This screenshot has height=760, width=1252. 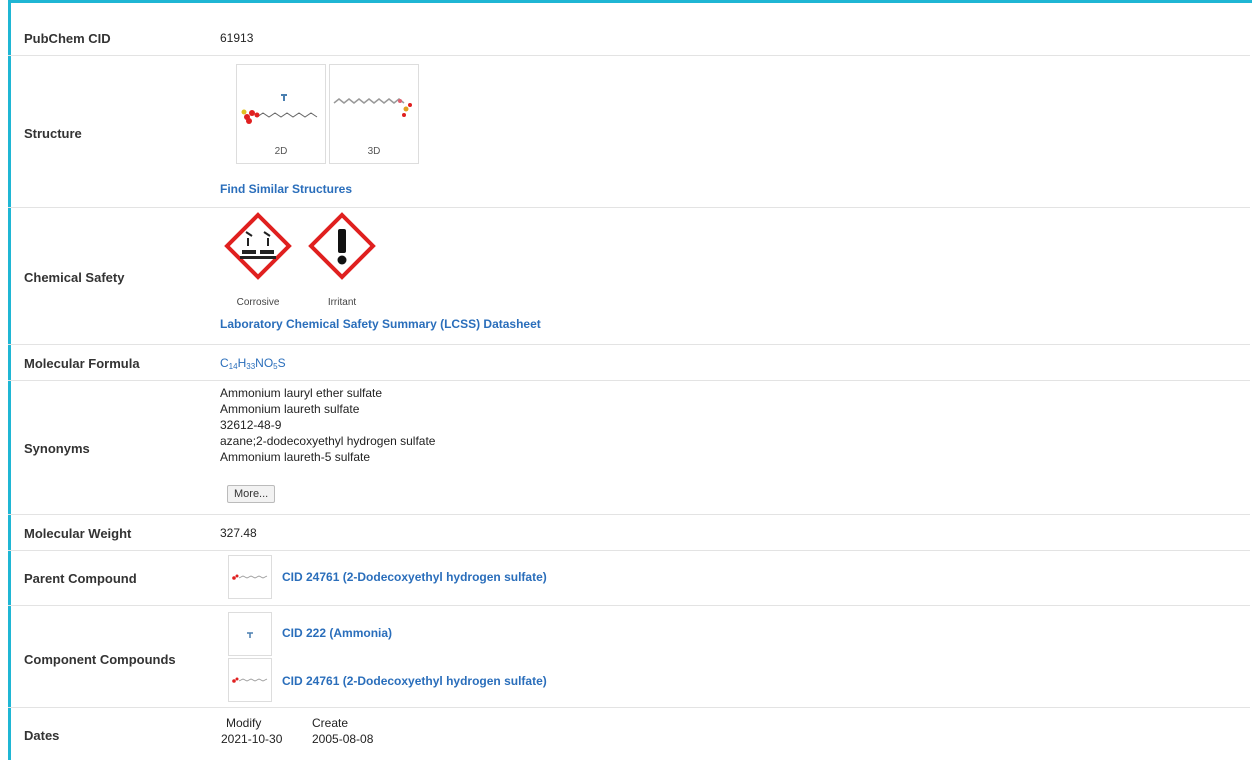 What do you see at coordinates (342, 246) in the screenshot?
I see `exclamation-icon` at bounding box center [342, 246].